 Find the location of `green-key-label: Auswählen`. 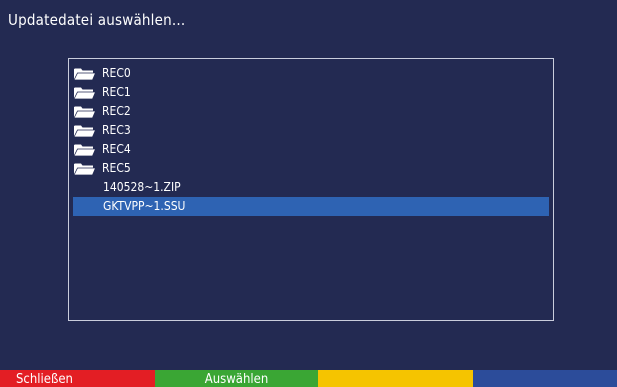

green-key-label: Auswählen is located at coordinates (236, 379).